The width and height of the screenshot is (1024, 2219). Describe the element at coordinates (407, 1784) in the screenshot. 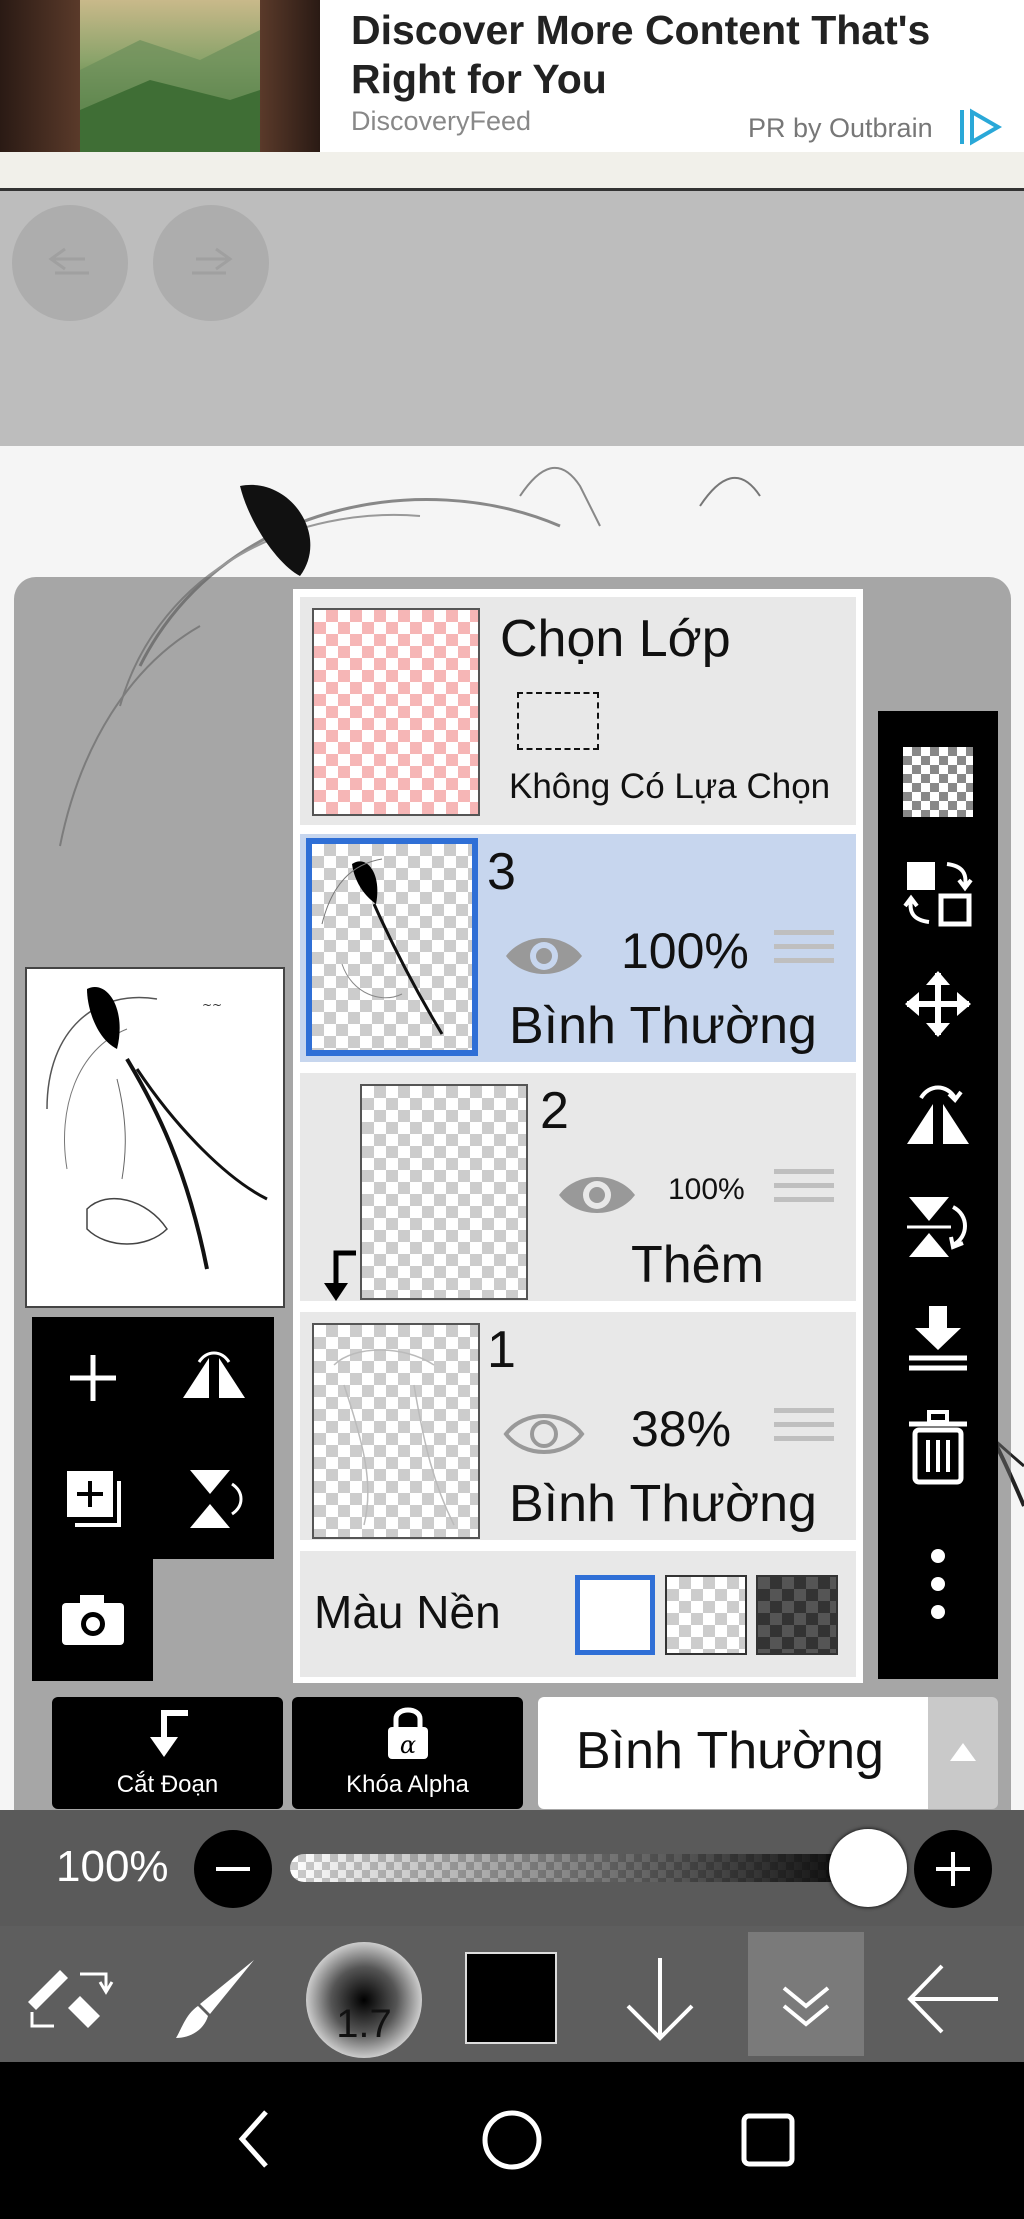

I see `alpha-lock-label: Khóa Alpha` at that location.